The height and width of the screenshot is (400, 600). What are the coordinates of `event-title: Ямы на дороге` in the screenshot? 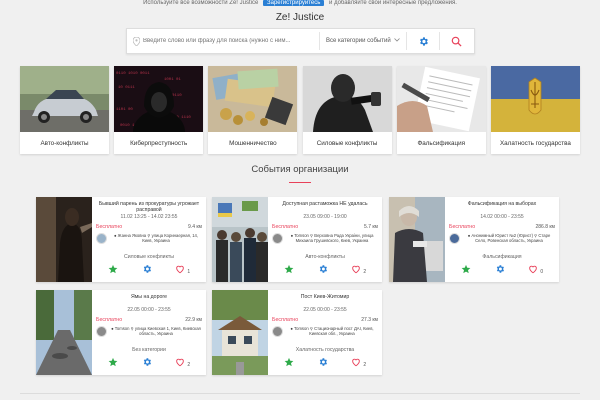 It's located at (149, 297).